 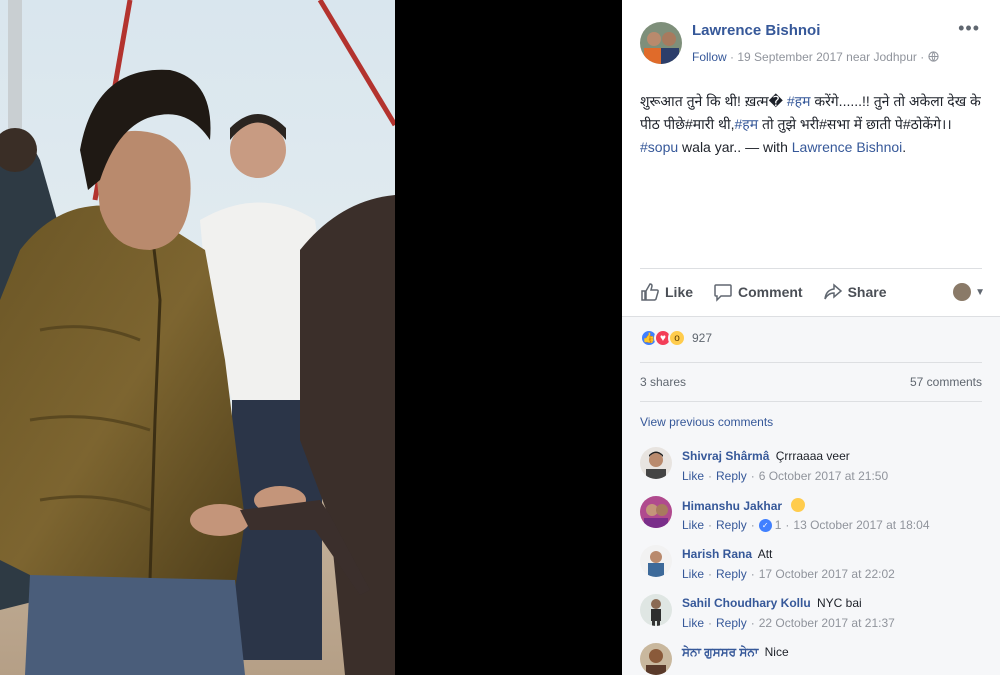 What do you see at coordinates (839, 603) in the screenshot?
I see `comment-text: NYC bai` at bounding box center [839, 603].